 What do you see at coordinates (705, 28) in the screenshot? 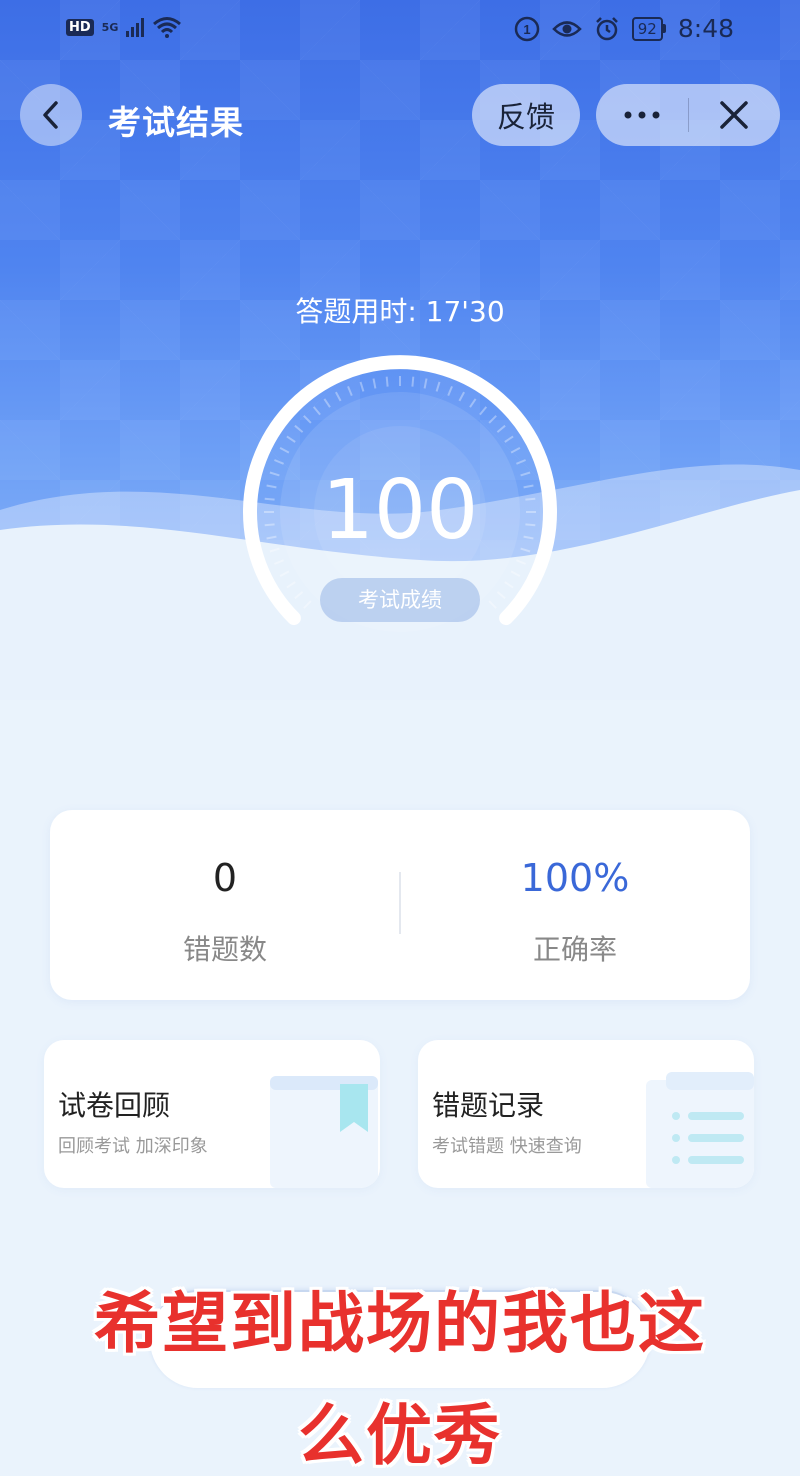
I see `status-time: 8:48` at bounding box center [705, 28].